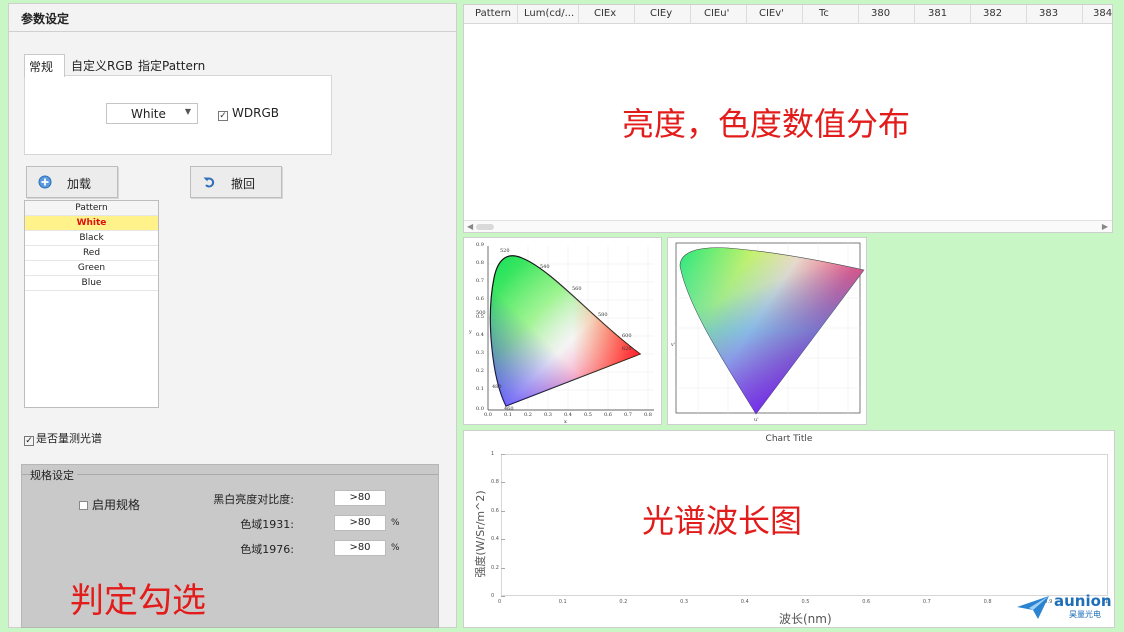 This screenshot has height=632, width=1124. Describe the element at coordinates (91, 223) in the screenshot. I see `list-item: White` at that location.